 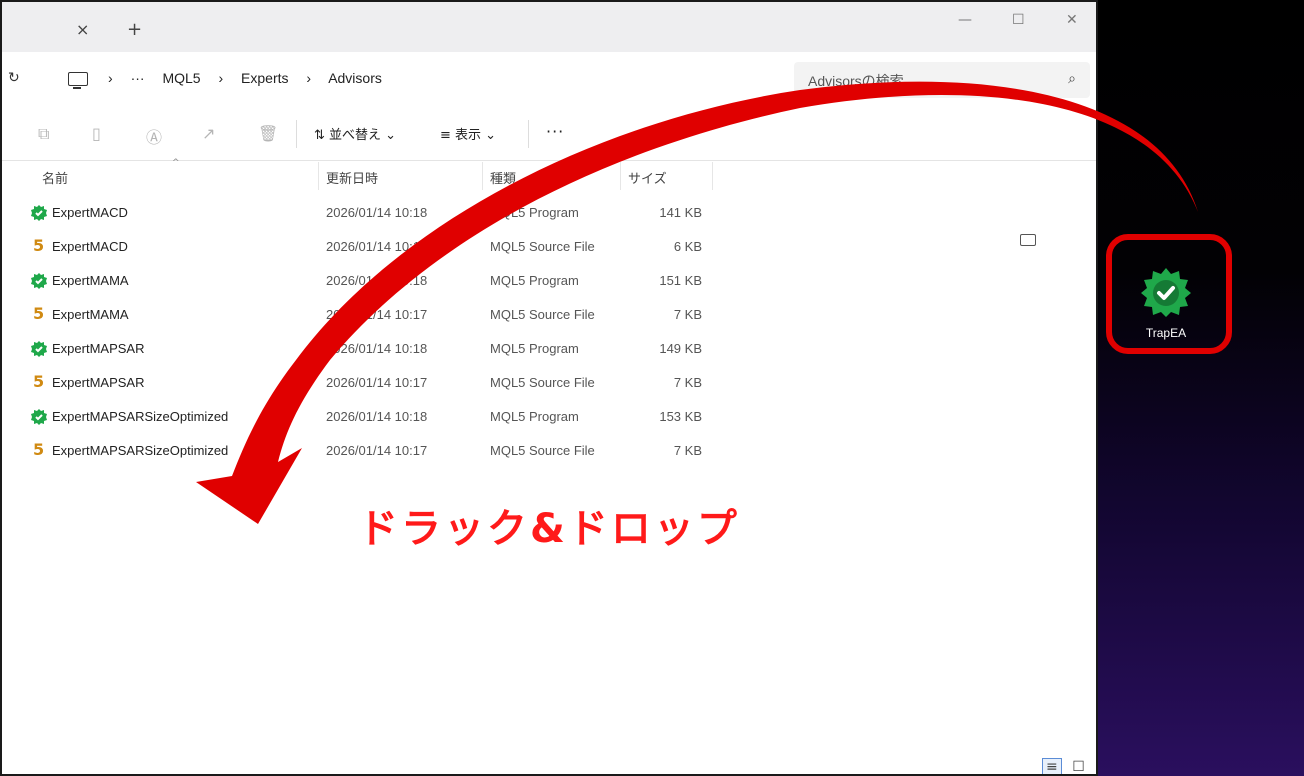 I want to click on breadcrumb-advisors: Advisors, so click(x=355, y=78).